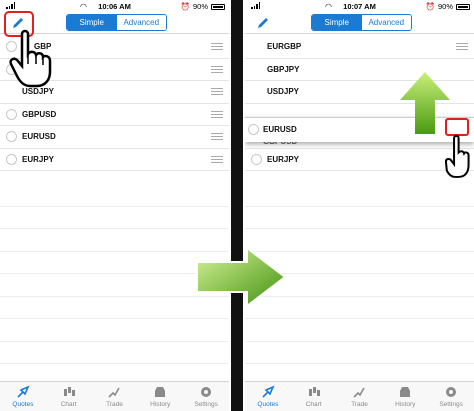 This screenshot has width=474, height=411. What do you see at coordinates (284, 46) in the screenshot?
I see `symbol-label: EURGBP` at bounding box center [284, 46].